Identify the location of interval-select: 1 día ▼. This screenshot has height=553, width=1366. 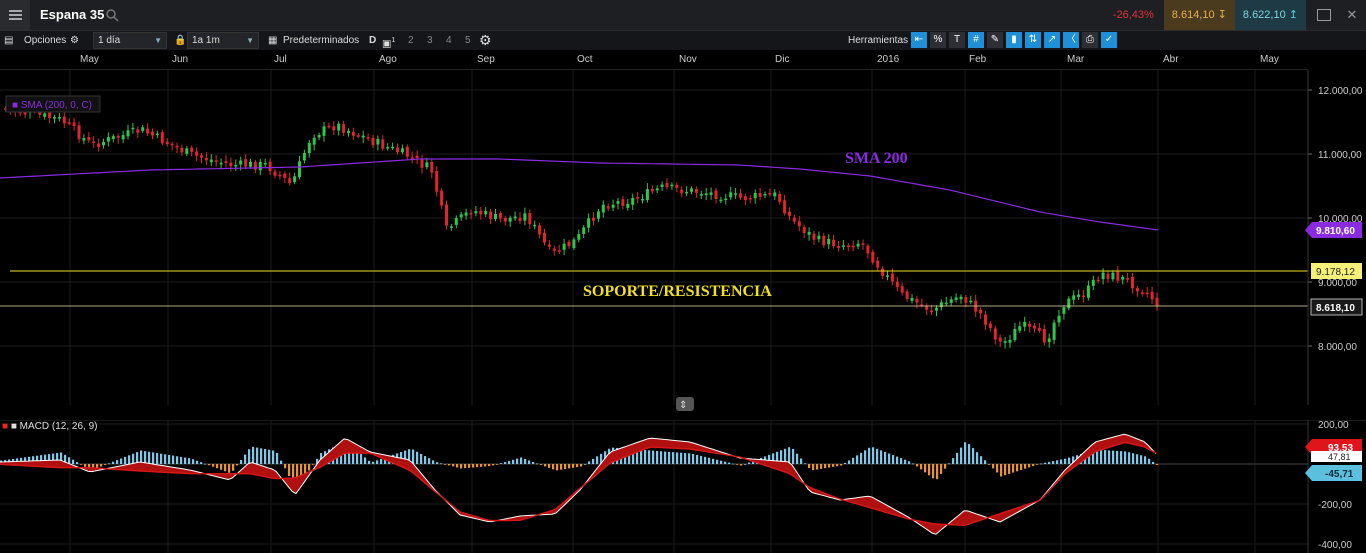
(130, 40).